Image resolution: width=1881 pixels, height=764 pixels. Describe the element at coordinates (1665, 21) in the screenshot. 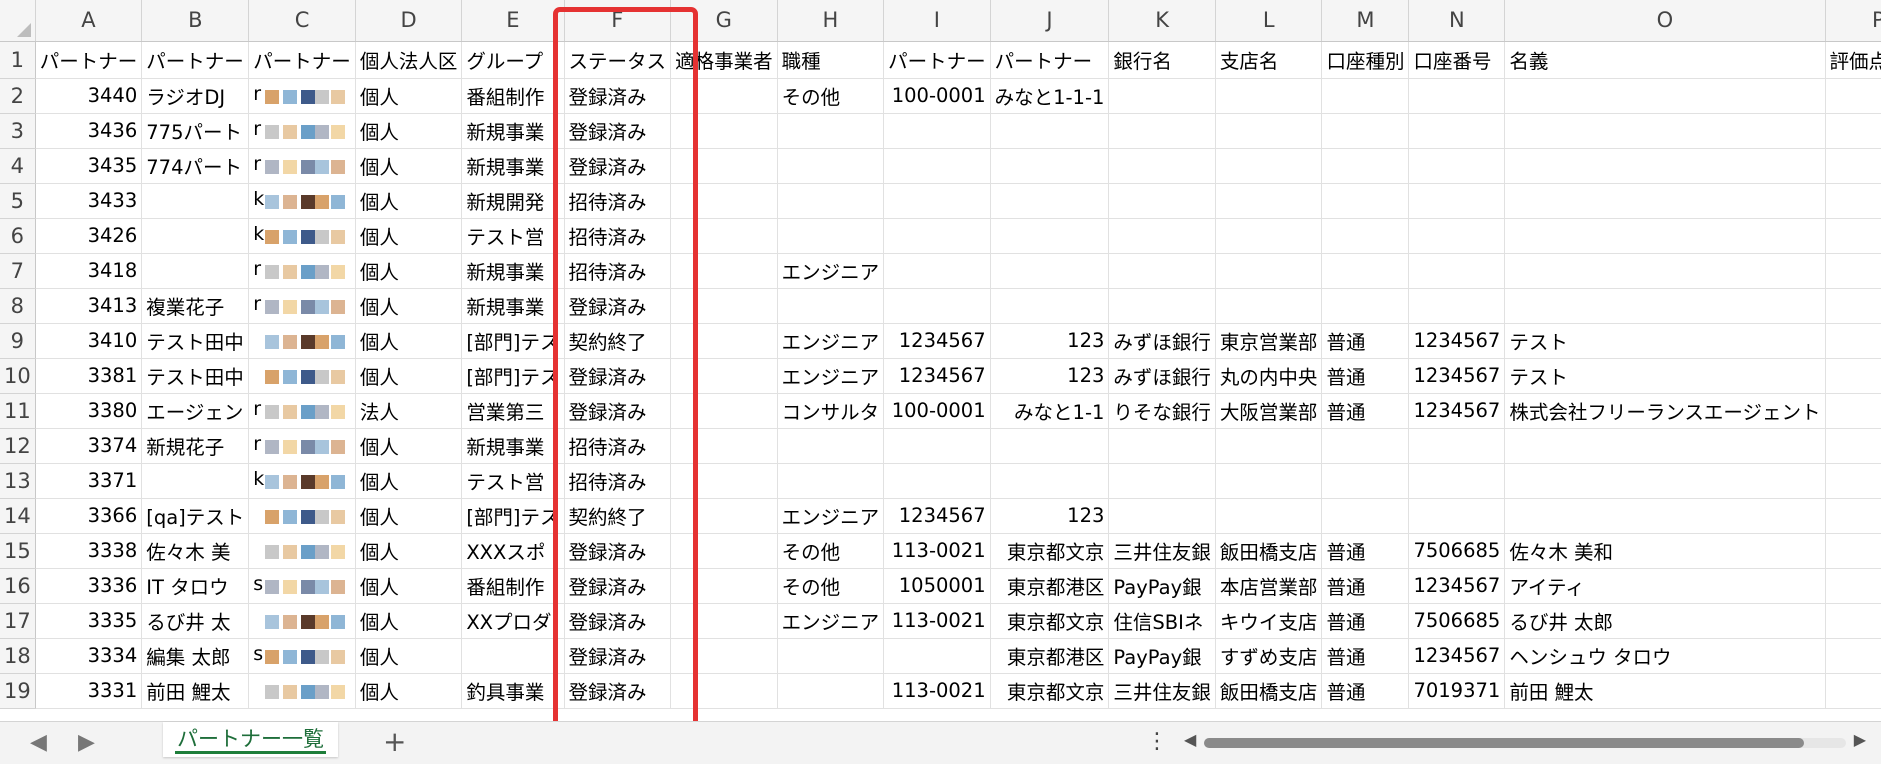

I see `column-header-o: O` at that location.